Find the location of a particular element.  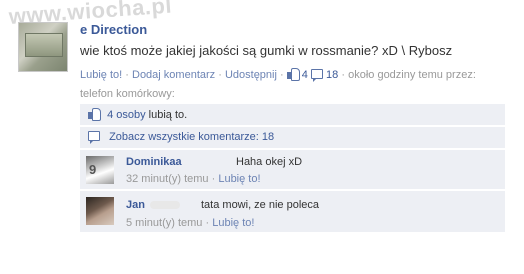

commenter-avatar: 9 is located at coordinates (100, 170).